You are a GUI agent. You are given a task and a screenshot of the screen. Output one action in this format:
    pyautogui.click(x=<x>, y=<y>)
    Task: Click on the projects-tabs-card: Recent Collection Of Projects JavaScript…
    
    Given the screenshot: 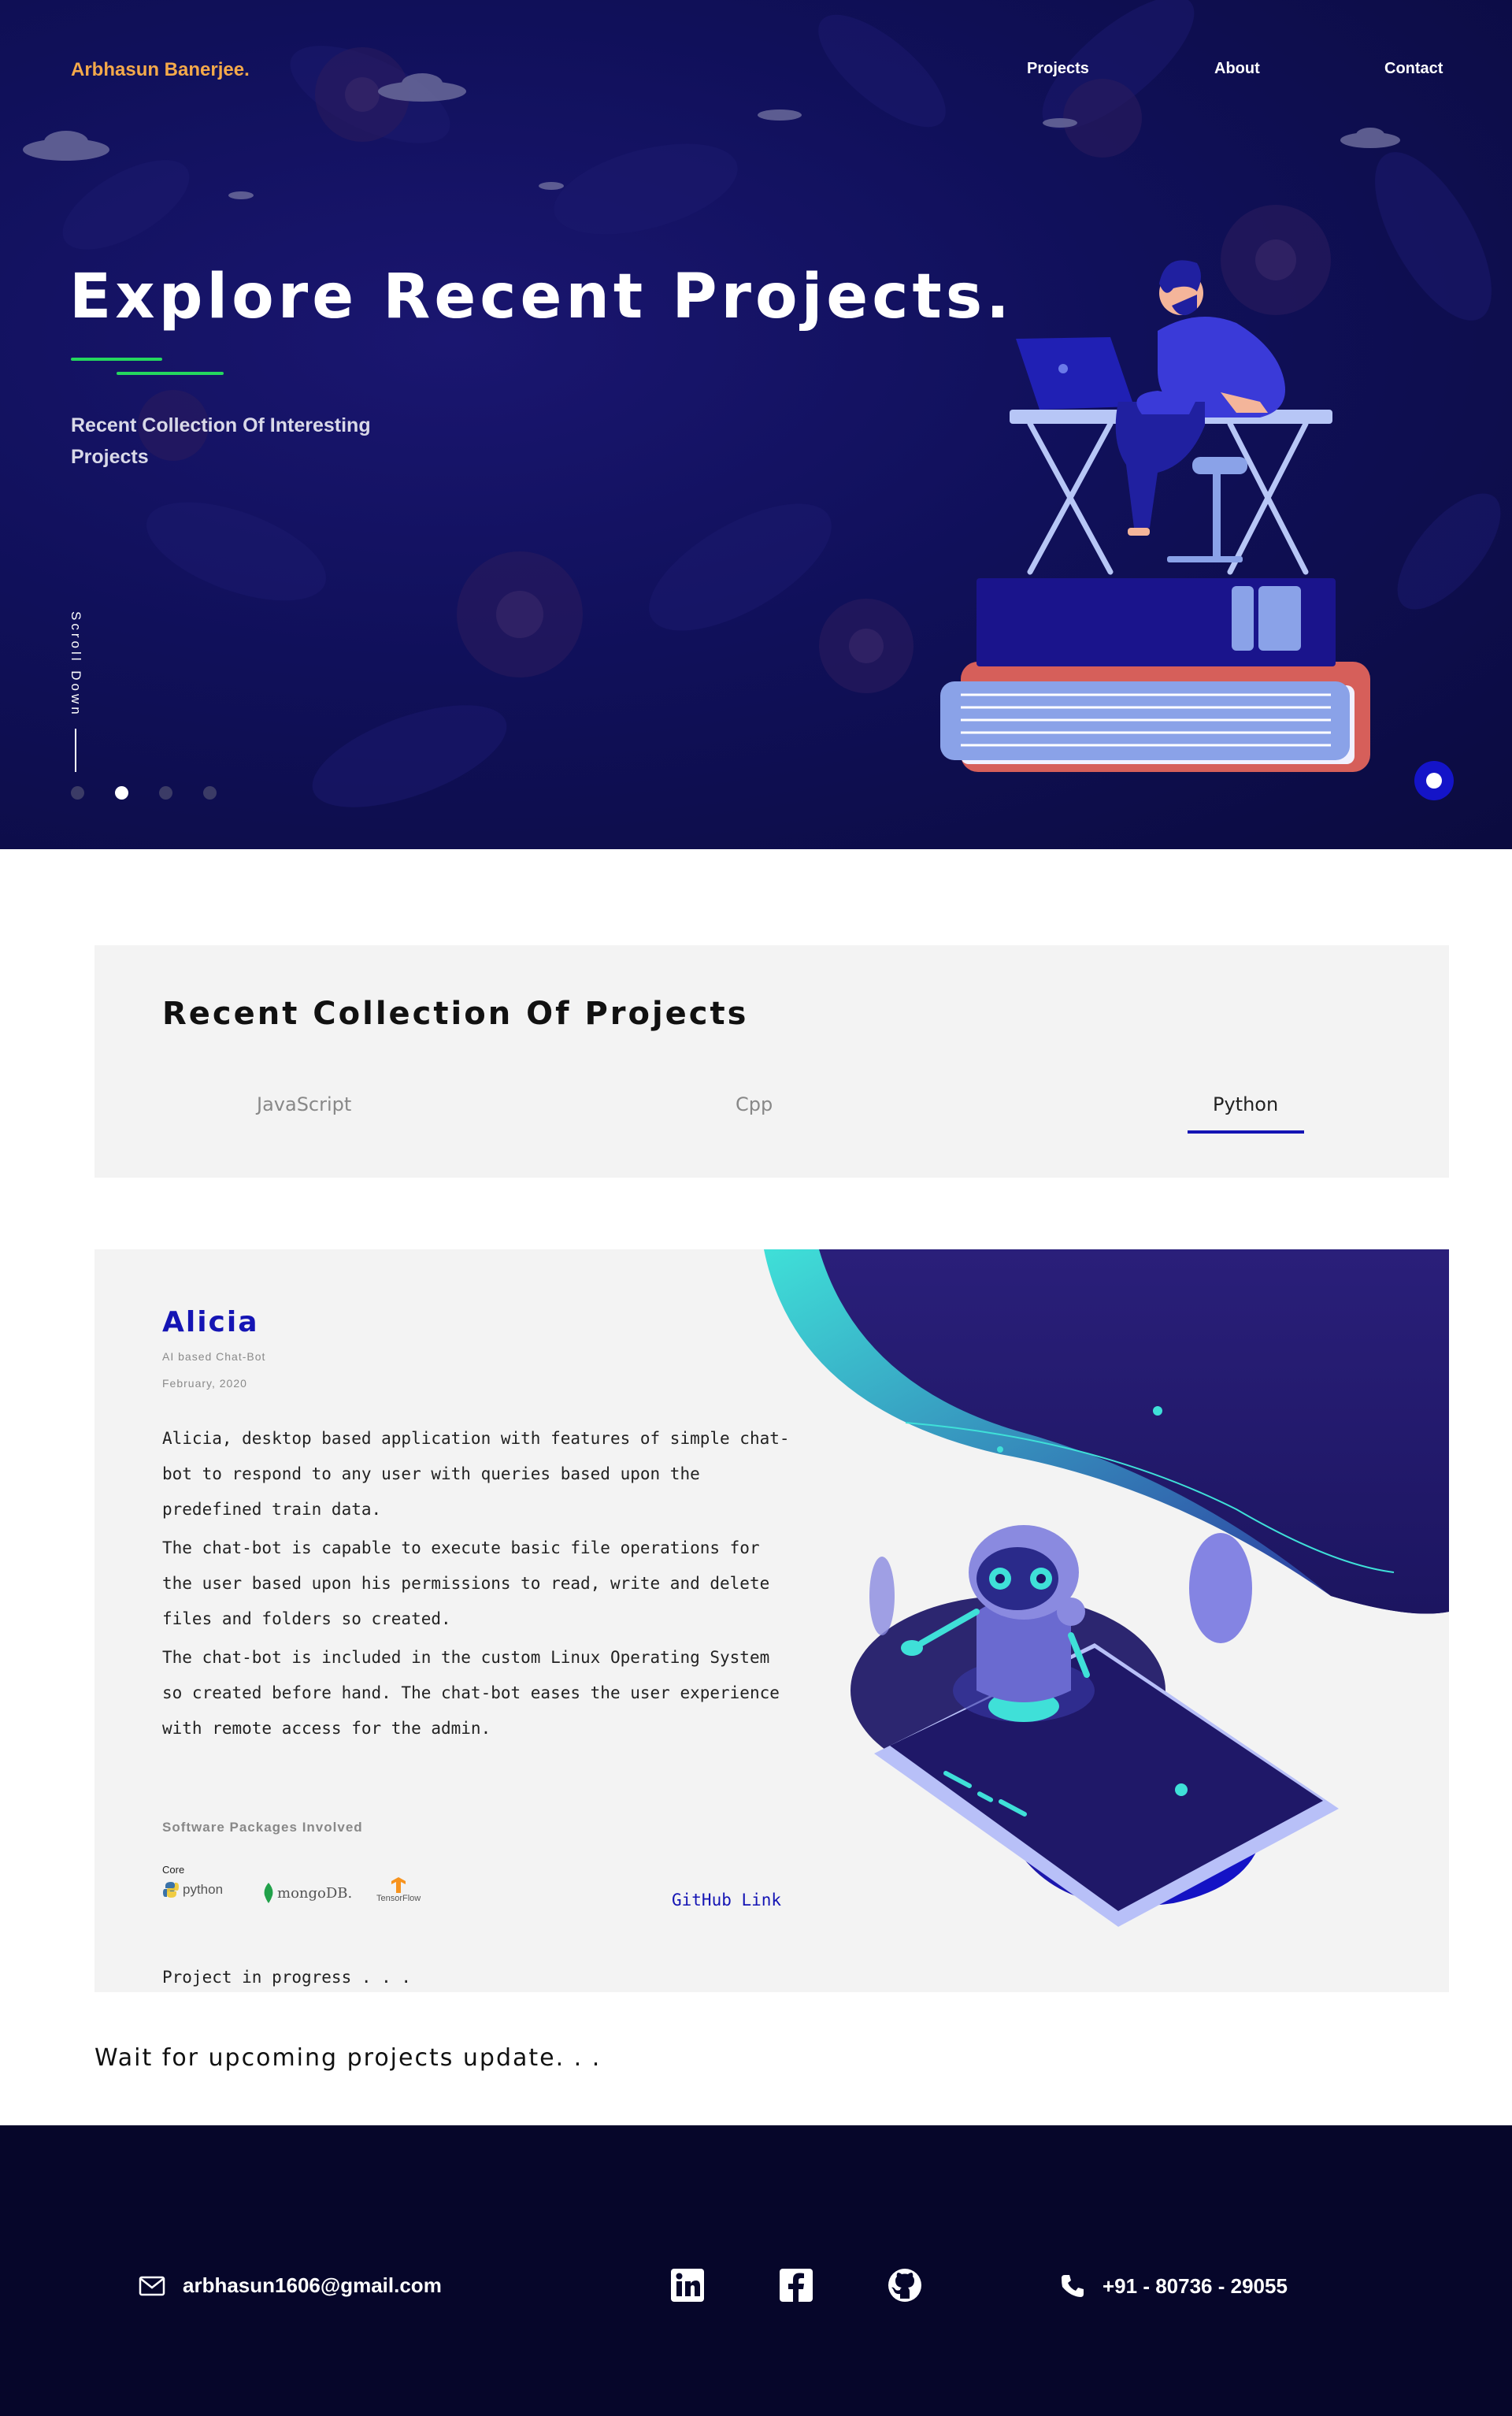 What is the action you would take?
    pyautogui.click(x=771, y=1061)
    